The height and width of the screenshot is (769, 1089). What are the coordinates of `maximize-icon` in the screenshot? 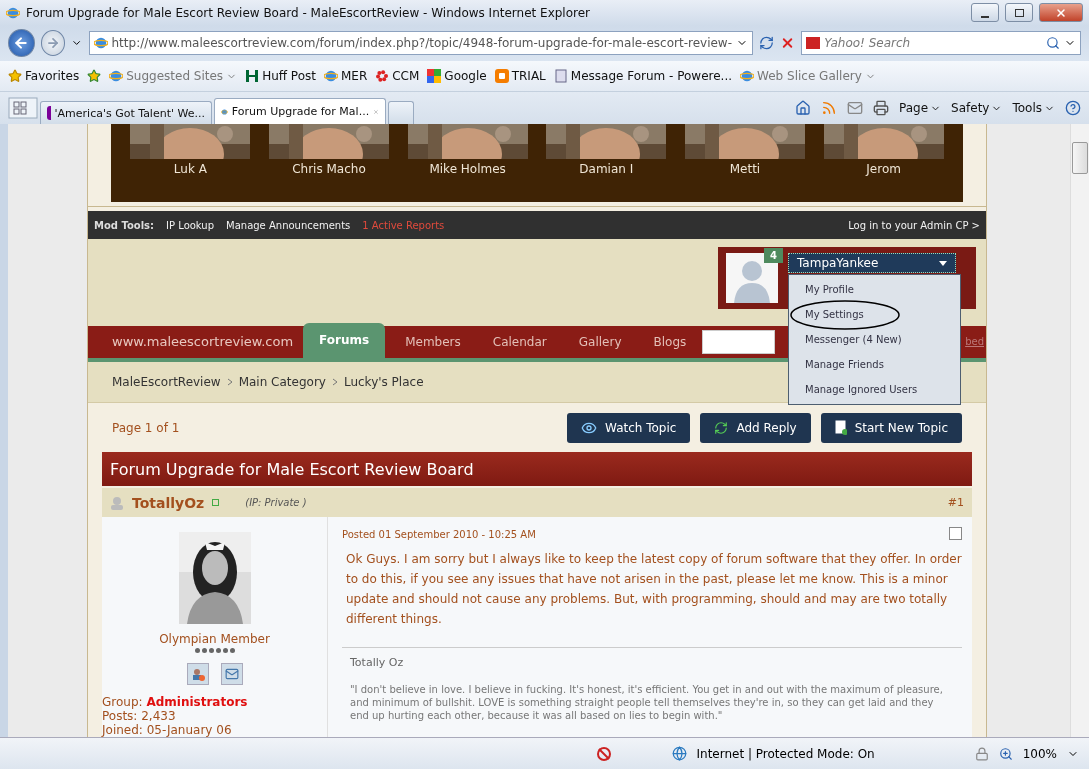 It's located at (1019, 12).